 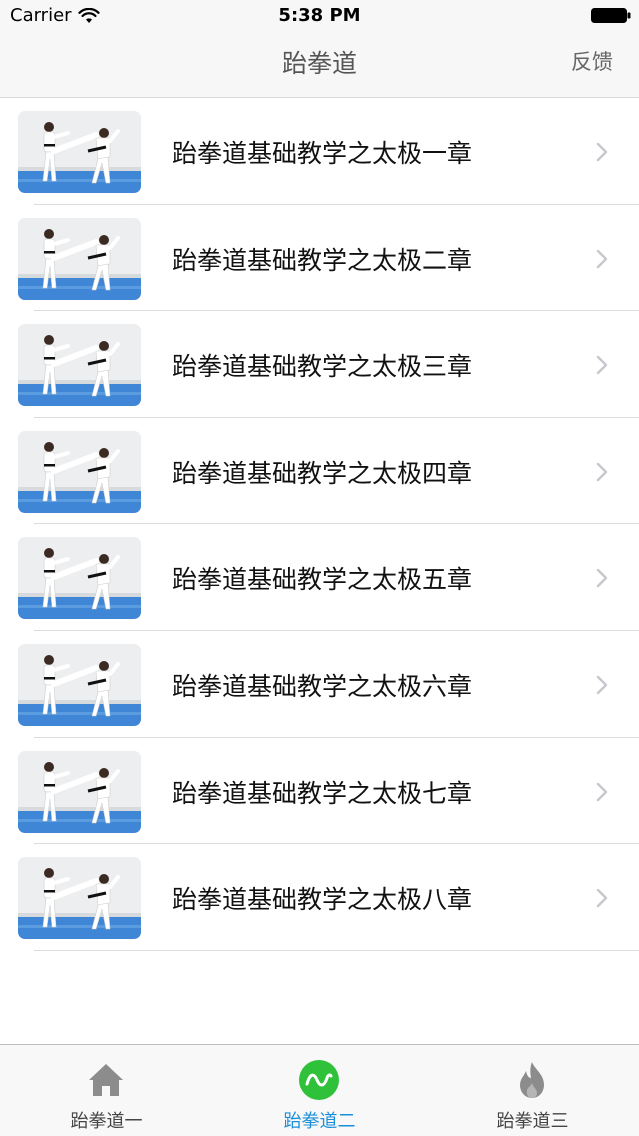 I want to click on lesson-title: 跆拳道基础教学之太极七章, so click(x=322, y=793).